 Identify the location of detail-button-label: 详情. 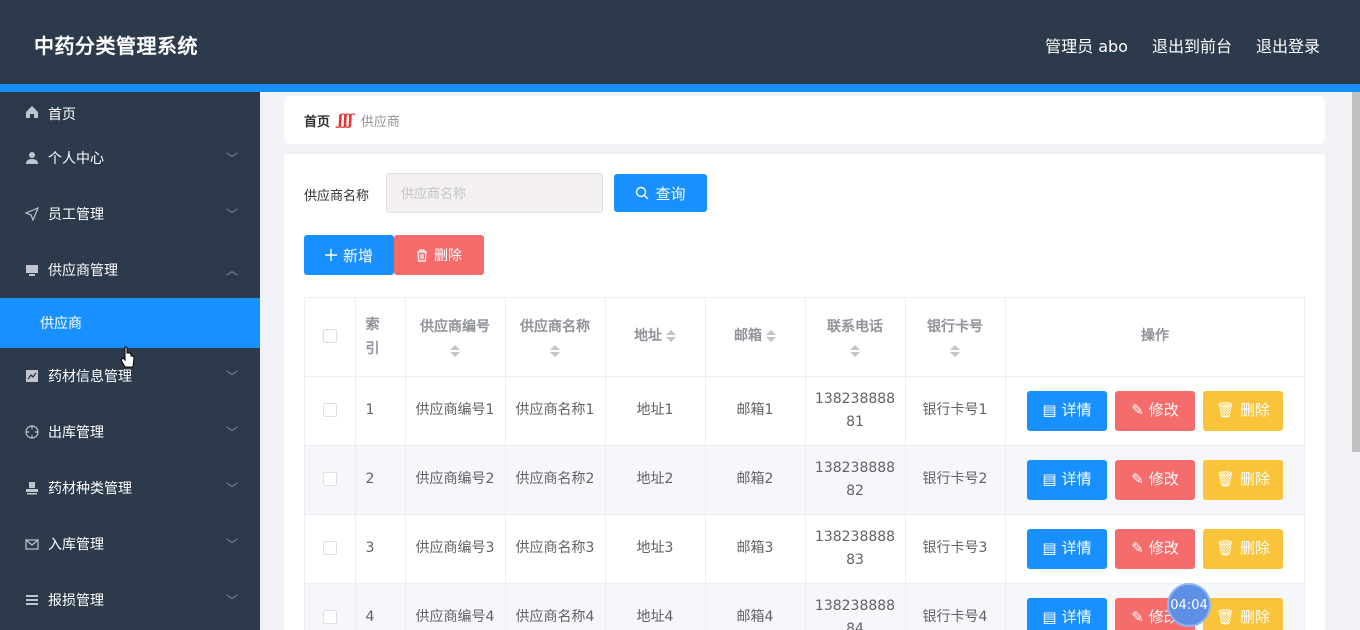
(1076, 479).